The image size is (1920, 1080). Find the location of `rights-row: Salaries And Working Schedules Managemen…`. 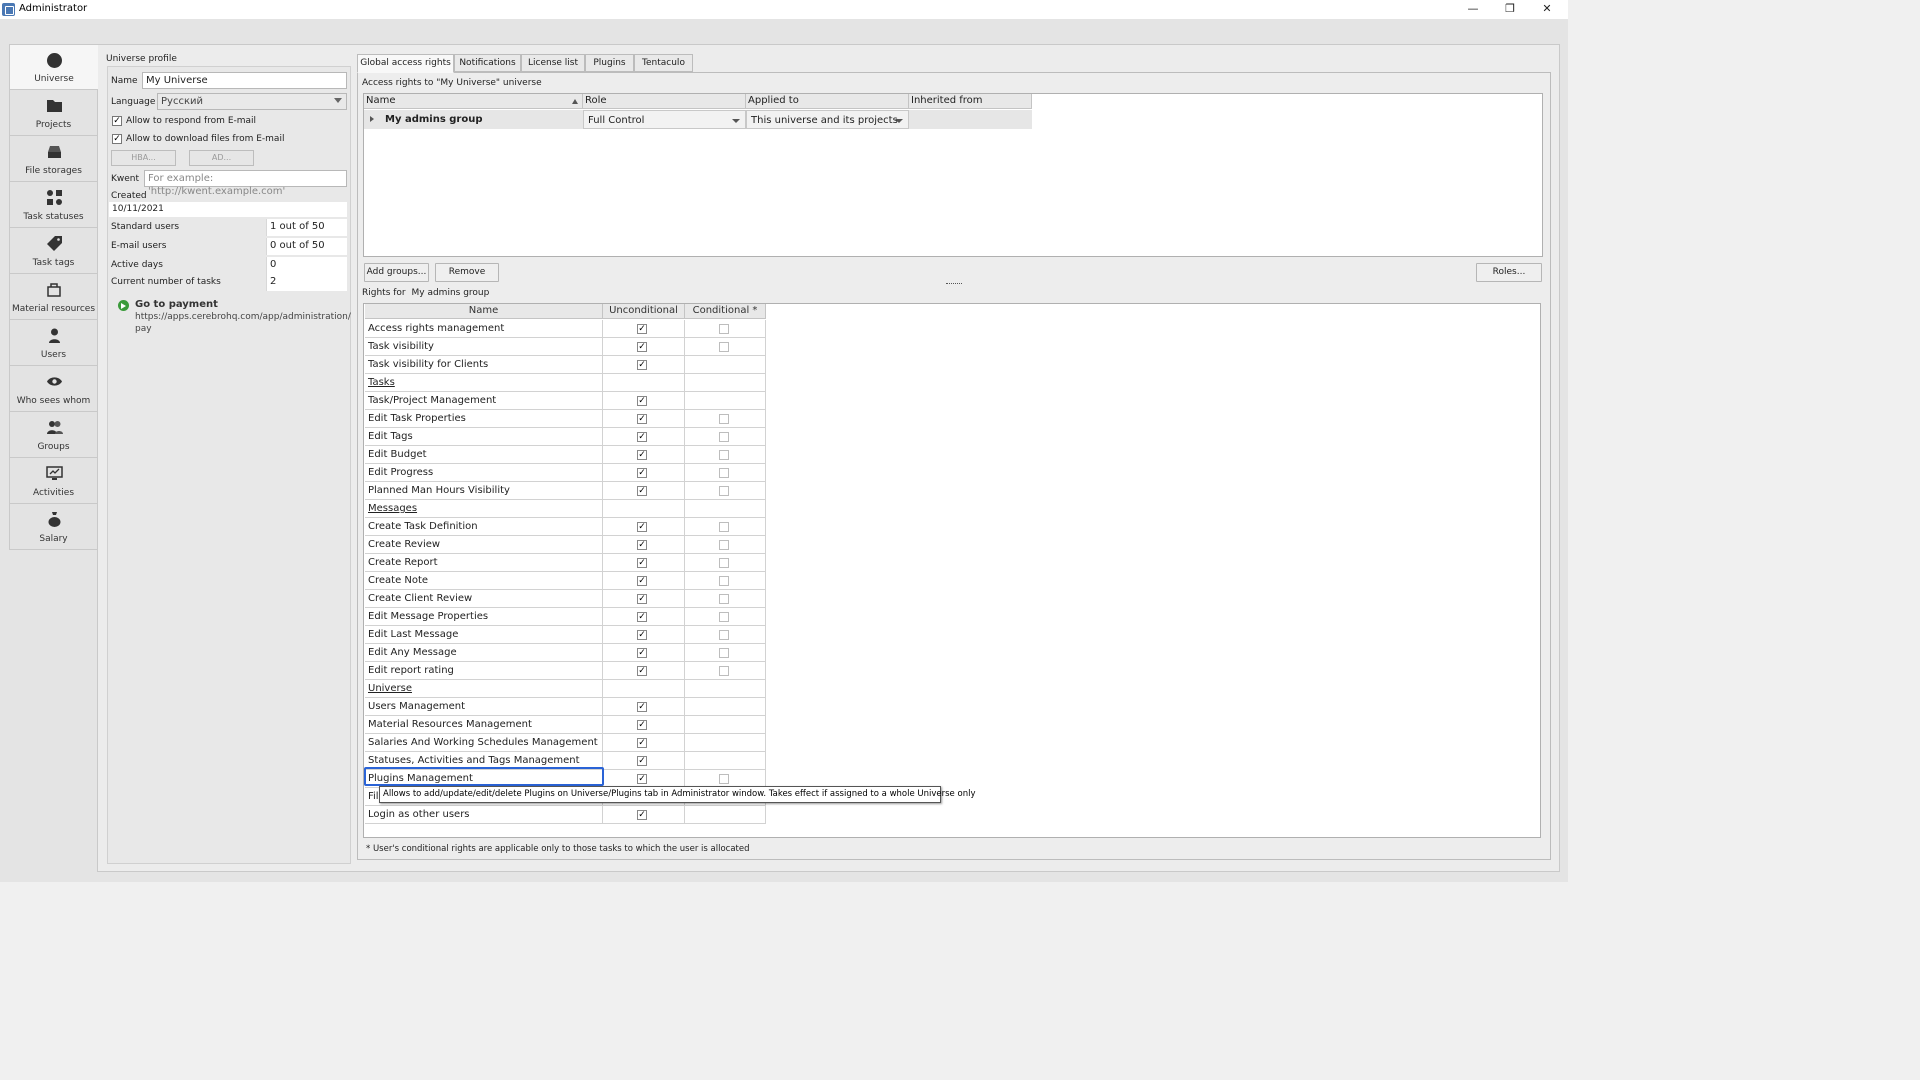

rights-row: Salaries And Working Schedules Managemen… is located at coordinates (565, 743).